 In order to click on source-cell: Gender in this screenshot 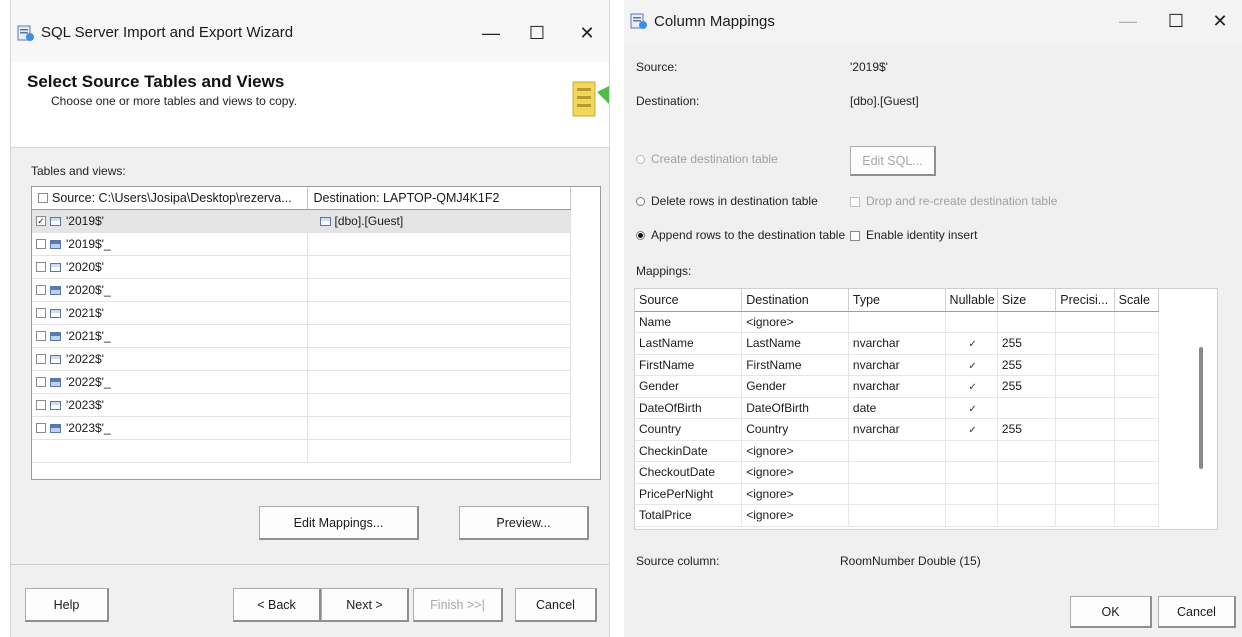, I will do `click(689, 386)`.